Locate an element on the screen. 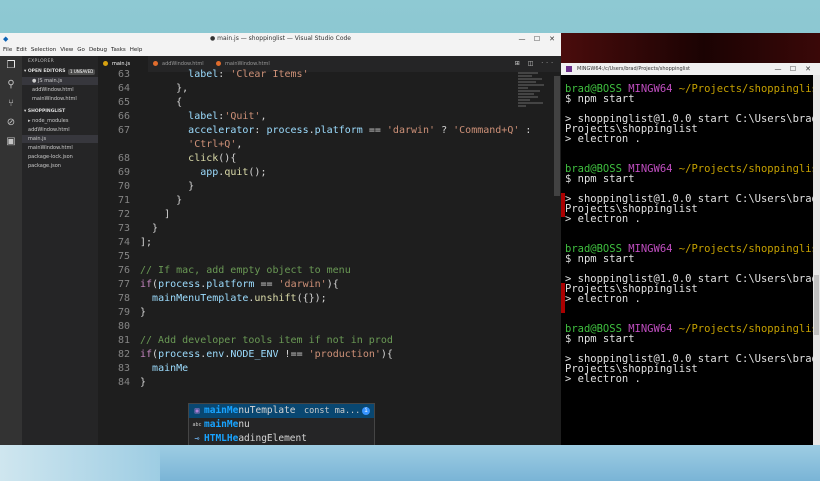 The height and width of the screenshot is (481, 820). suggestion-match: mainMe is located at coordinates (221, 424).